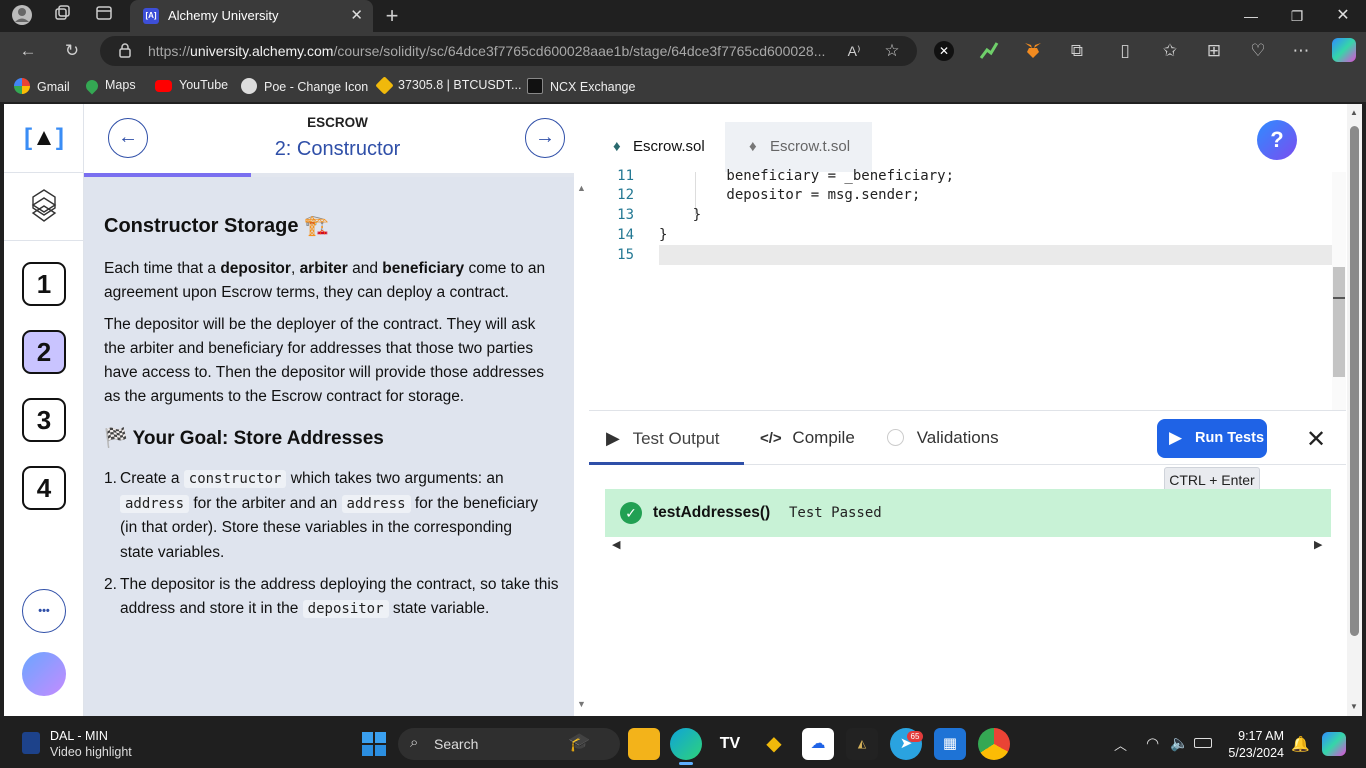 This screenshot has width=1366, height=768. What do you see at coordinates (616, 544) in the screenshot?
I see `scroll-left-icon: ◀` at bounding box center [616, 544].